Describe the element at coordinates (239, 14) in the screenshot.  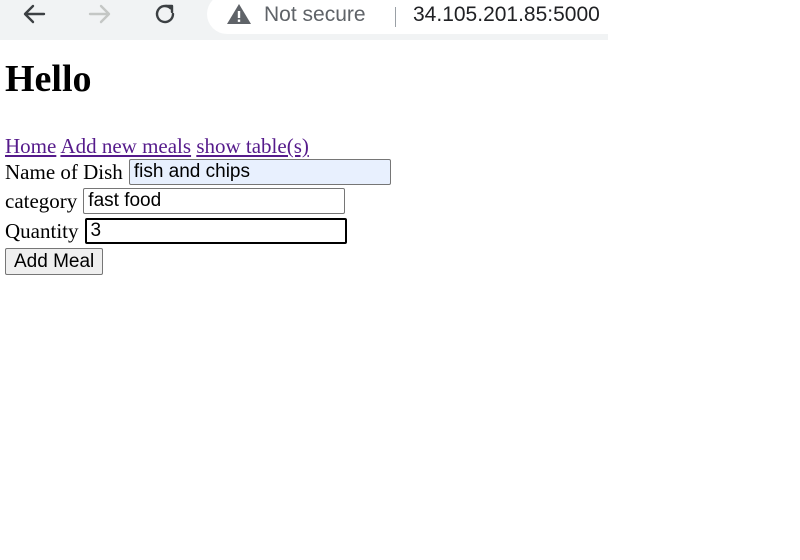
I see `warning-triangle-icon` at that location.